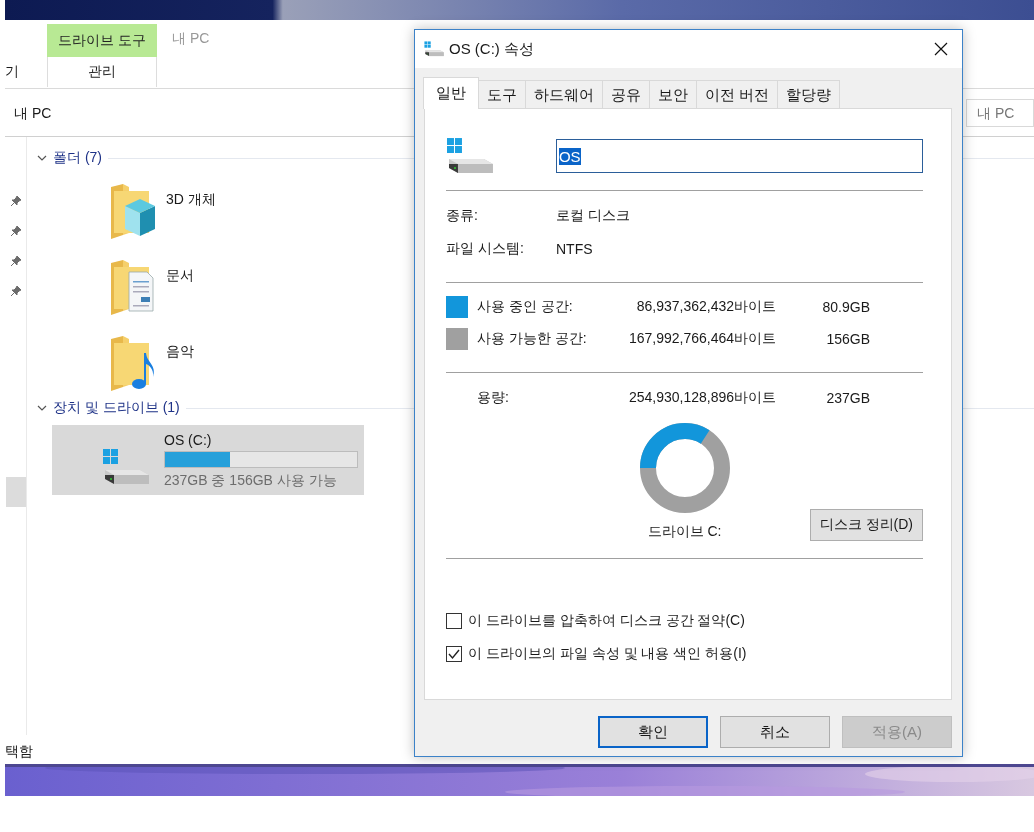 The width and height of the screenshot is (1034, 832). Describe the element at coordinates (493, 398) in the screenshot. I see `field-label: 용량:` at that location.